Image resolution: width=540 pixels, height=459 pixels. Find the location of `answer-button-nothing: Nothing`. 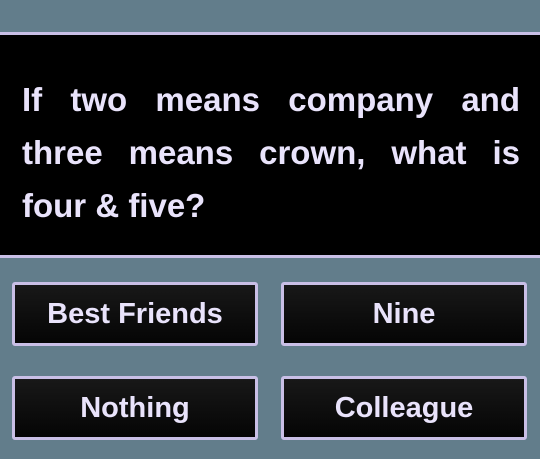

answer-button-nothing: Nothing is located at coordinates (135, 408).